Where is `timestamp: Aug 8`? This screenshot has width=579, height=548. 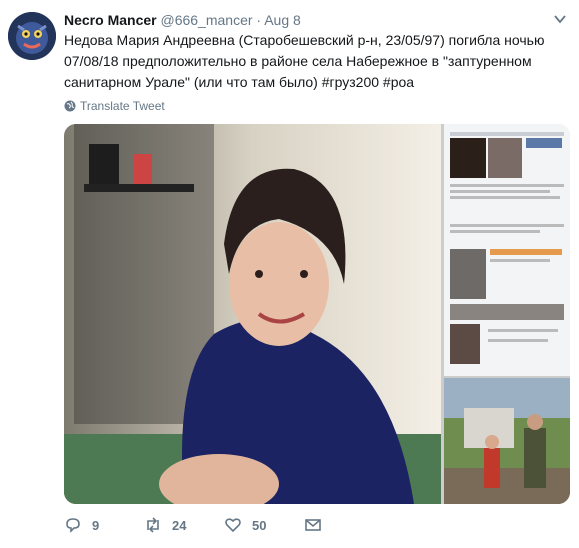
timestamp: Aug 8 is located at coordinates (282, 20).